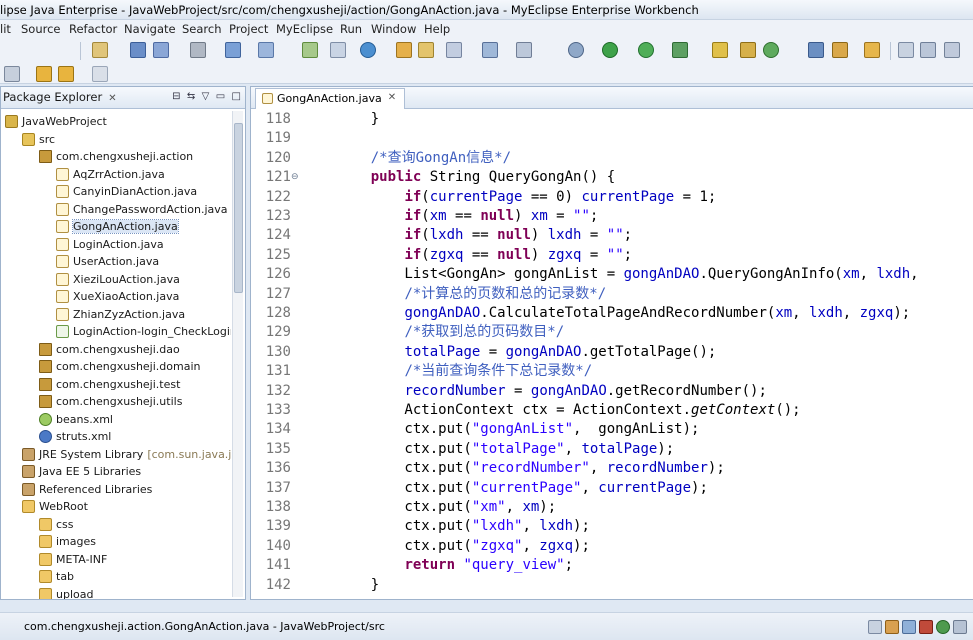  What do you see at coordinates (38, 140) in the screenshot?
I see `tree-item: src` at bounding box center [38, 140].